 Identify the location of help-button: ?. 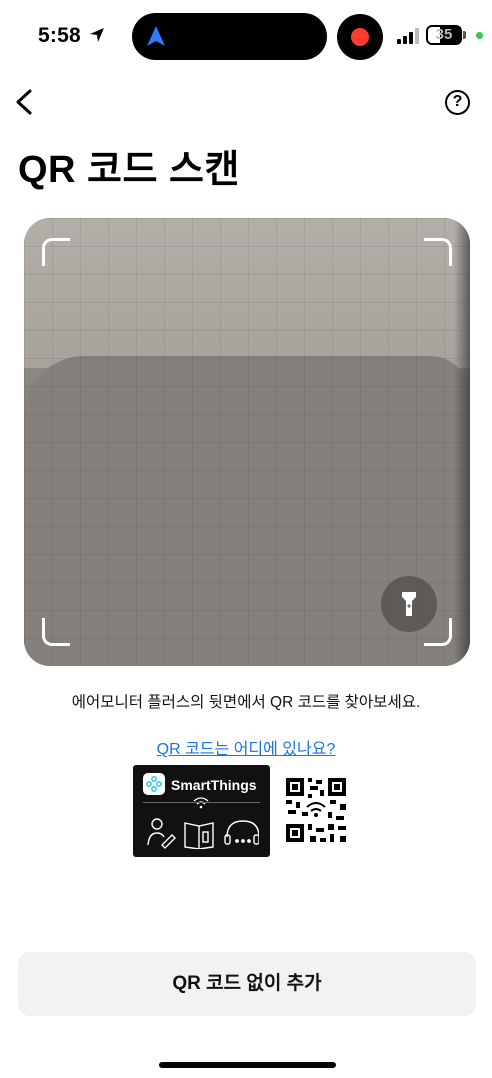
(457, 102).